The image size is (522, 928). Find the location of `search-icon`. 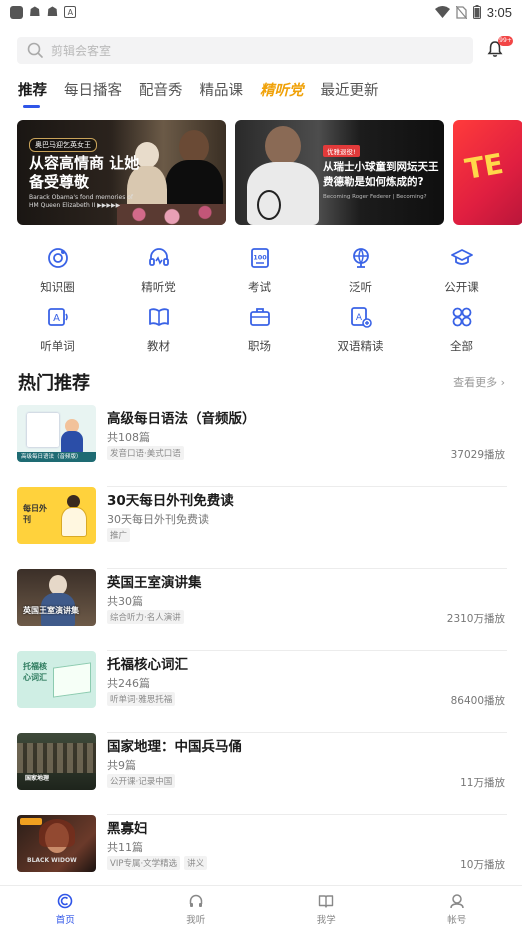

search-icon is located at coordinates (35, 50).